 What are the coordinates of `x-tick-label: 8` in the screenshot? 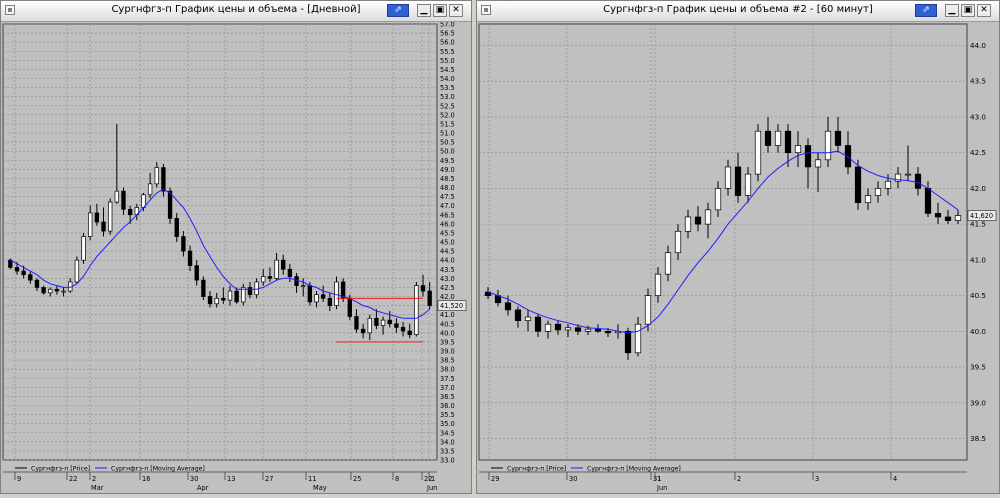 It's located at (397, 479).